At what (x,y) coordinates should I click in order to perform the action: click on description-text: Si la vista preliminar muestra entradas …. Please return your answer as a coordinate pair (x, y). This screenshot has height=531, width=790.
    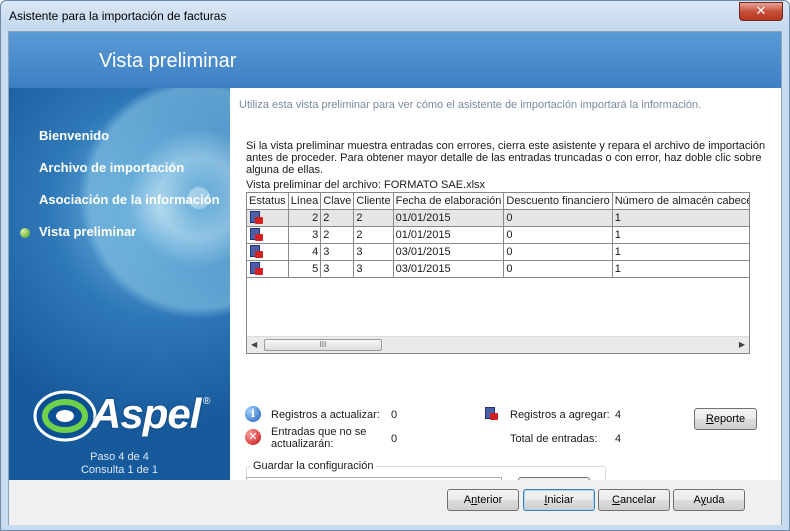
    Looking at the image, I should click on (506, 158).